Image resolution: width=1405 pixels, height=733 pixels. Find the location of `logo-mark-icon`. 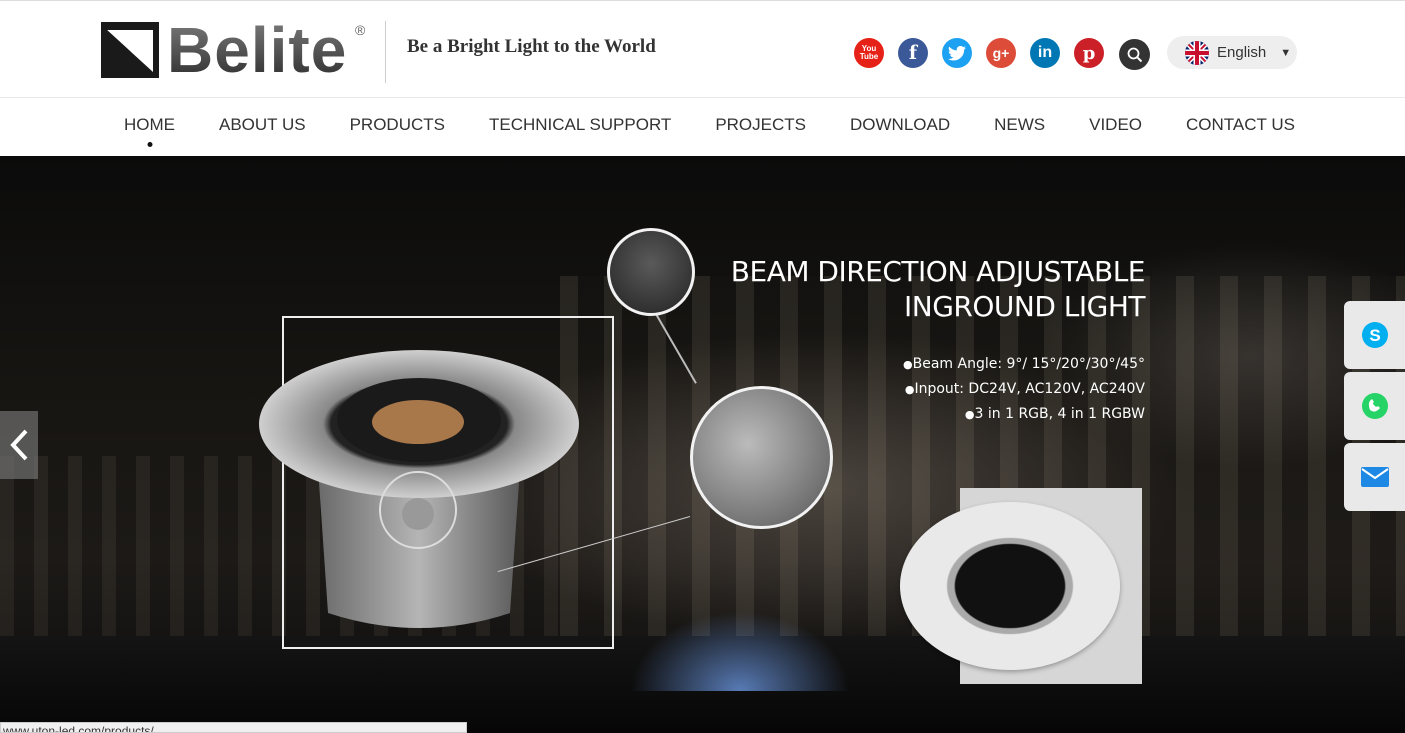

logo-mark-icon is located at coordinates (130, 50).